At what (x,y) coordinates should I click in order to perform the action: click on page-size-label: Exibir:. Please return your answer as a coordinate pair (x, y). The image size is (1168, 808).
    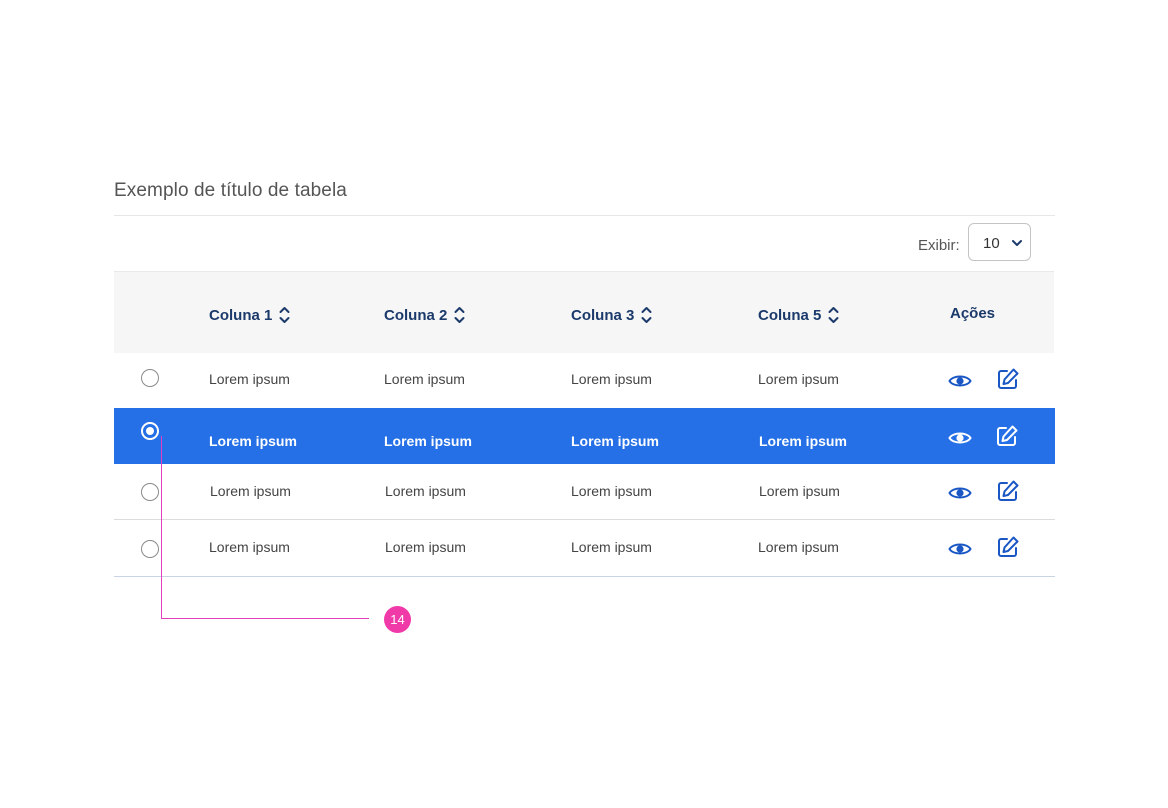
    Looking at the image, I should click on (939, 245).